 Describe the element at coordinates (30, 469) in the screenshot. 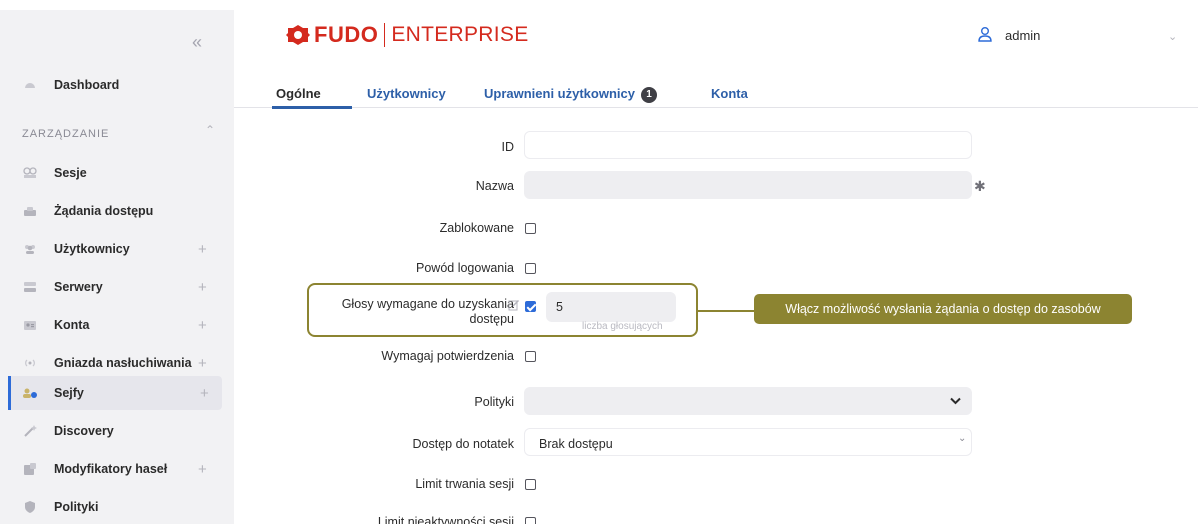

I see `password-modifiers-icon` at that location.